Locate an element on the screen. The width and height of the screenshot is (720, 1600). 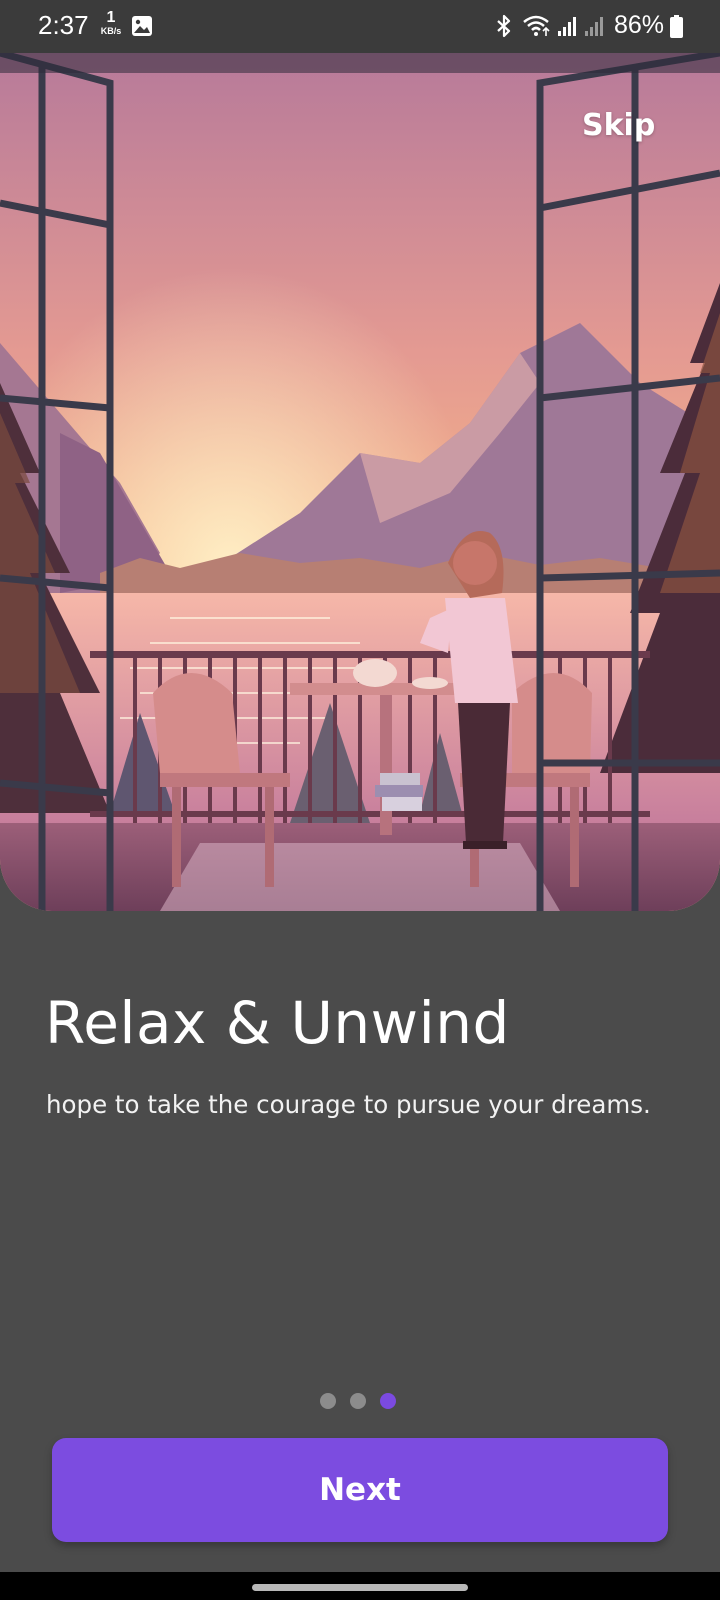
signal-icon-secondary is located at coordinates (594, 26).